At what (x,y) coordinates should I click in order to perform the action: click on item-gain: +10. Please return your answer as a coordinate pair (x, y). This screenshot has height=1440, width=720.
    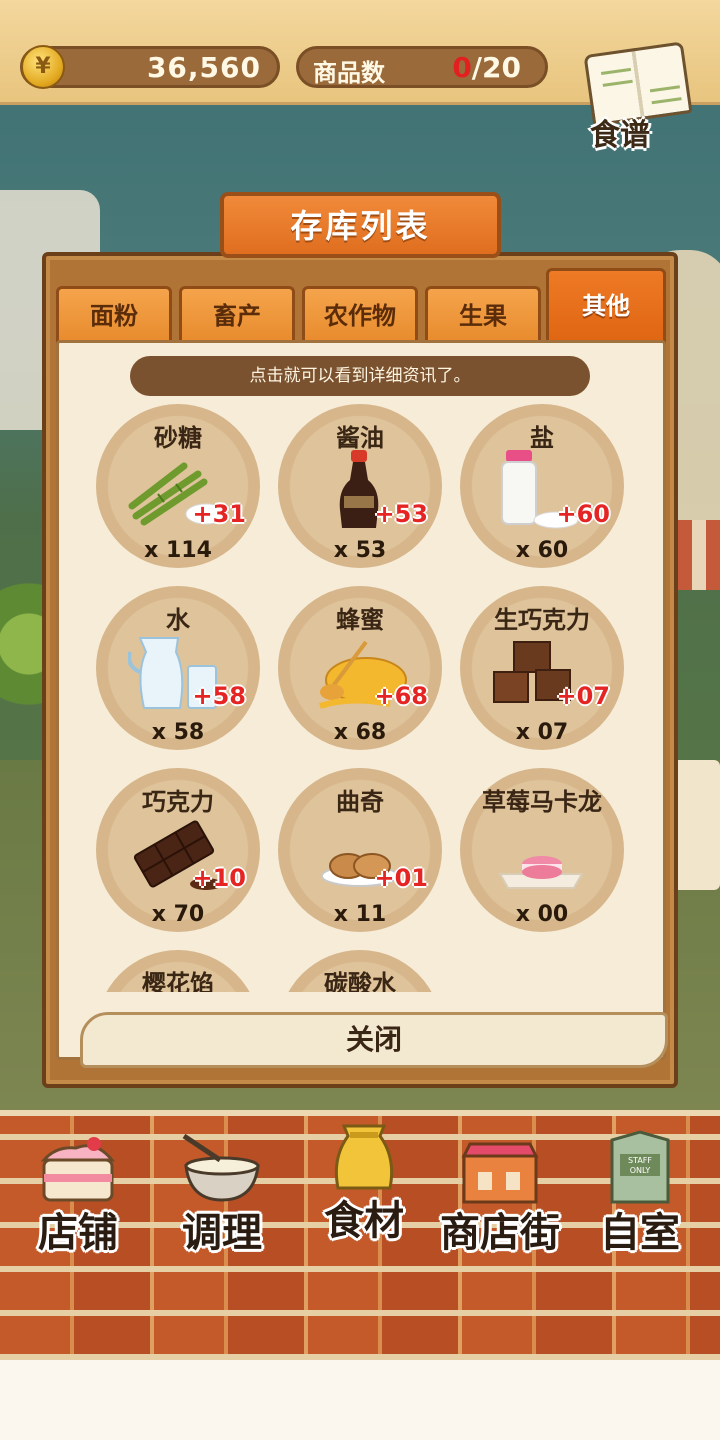
    Looking at the image, I should click on (219, 878).